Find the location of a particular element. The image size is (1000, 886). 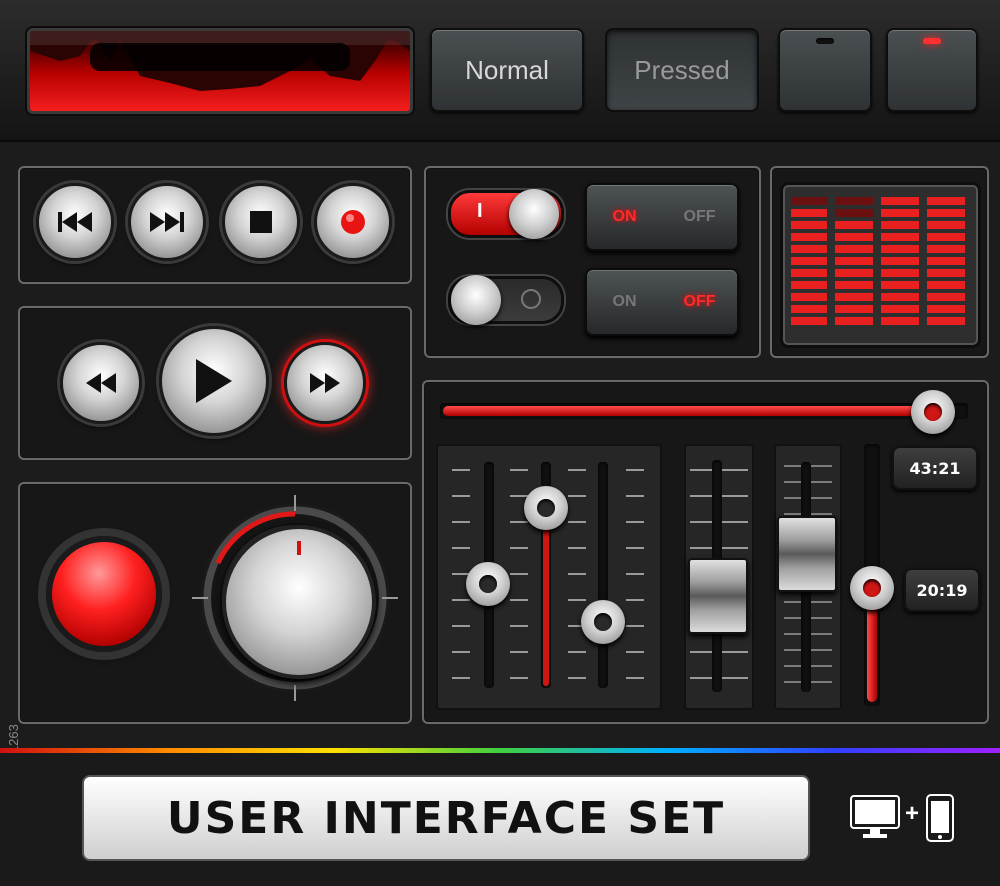

rewind-button is located at coordinates (101, 383).